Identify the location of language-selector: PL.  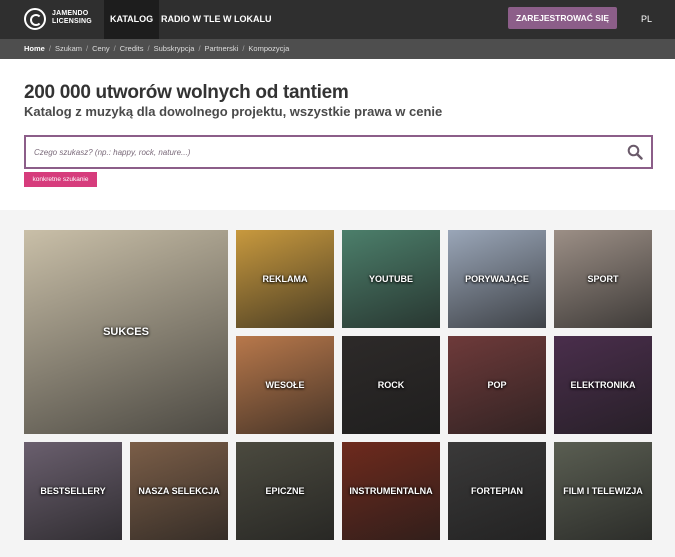
(646, 19).